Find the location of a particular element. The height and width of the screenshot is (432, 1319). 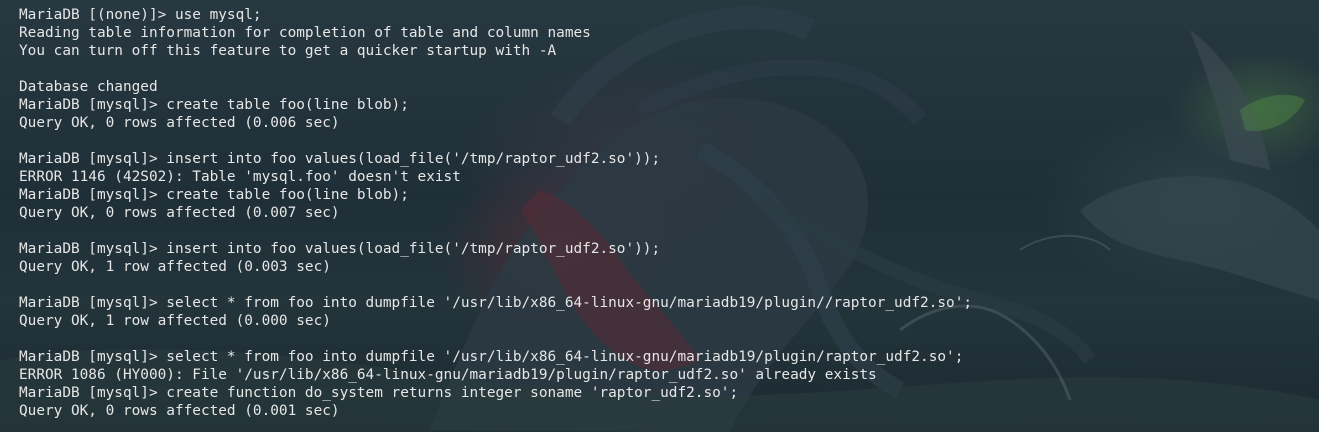

terminal-line: MariaDB [(none)]> use mysql; is located at coordinates (140, 15).